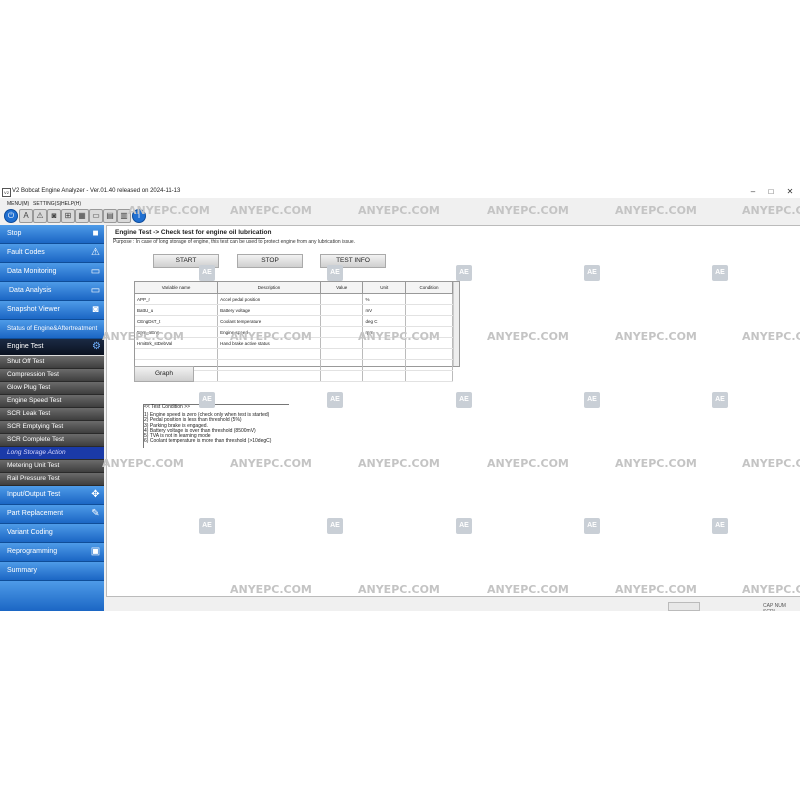 The height and width of the screenshot is (800, 800). What do you see at coordinates (82, 216) in the screenshot?
I see `grid-icon: ▦` at bounding box center [82, 216].